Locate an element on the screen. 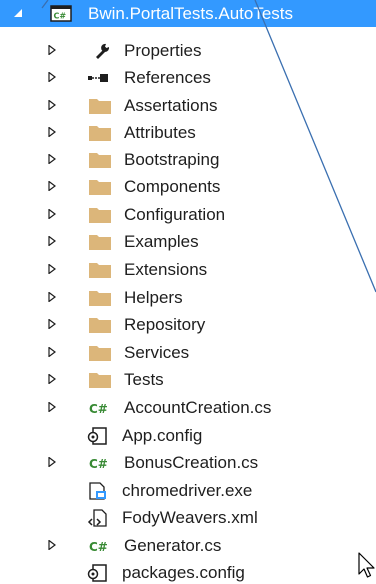 The image size is (376, 584). tree-item-folder: Assertations is located at coordinates (188, 105).